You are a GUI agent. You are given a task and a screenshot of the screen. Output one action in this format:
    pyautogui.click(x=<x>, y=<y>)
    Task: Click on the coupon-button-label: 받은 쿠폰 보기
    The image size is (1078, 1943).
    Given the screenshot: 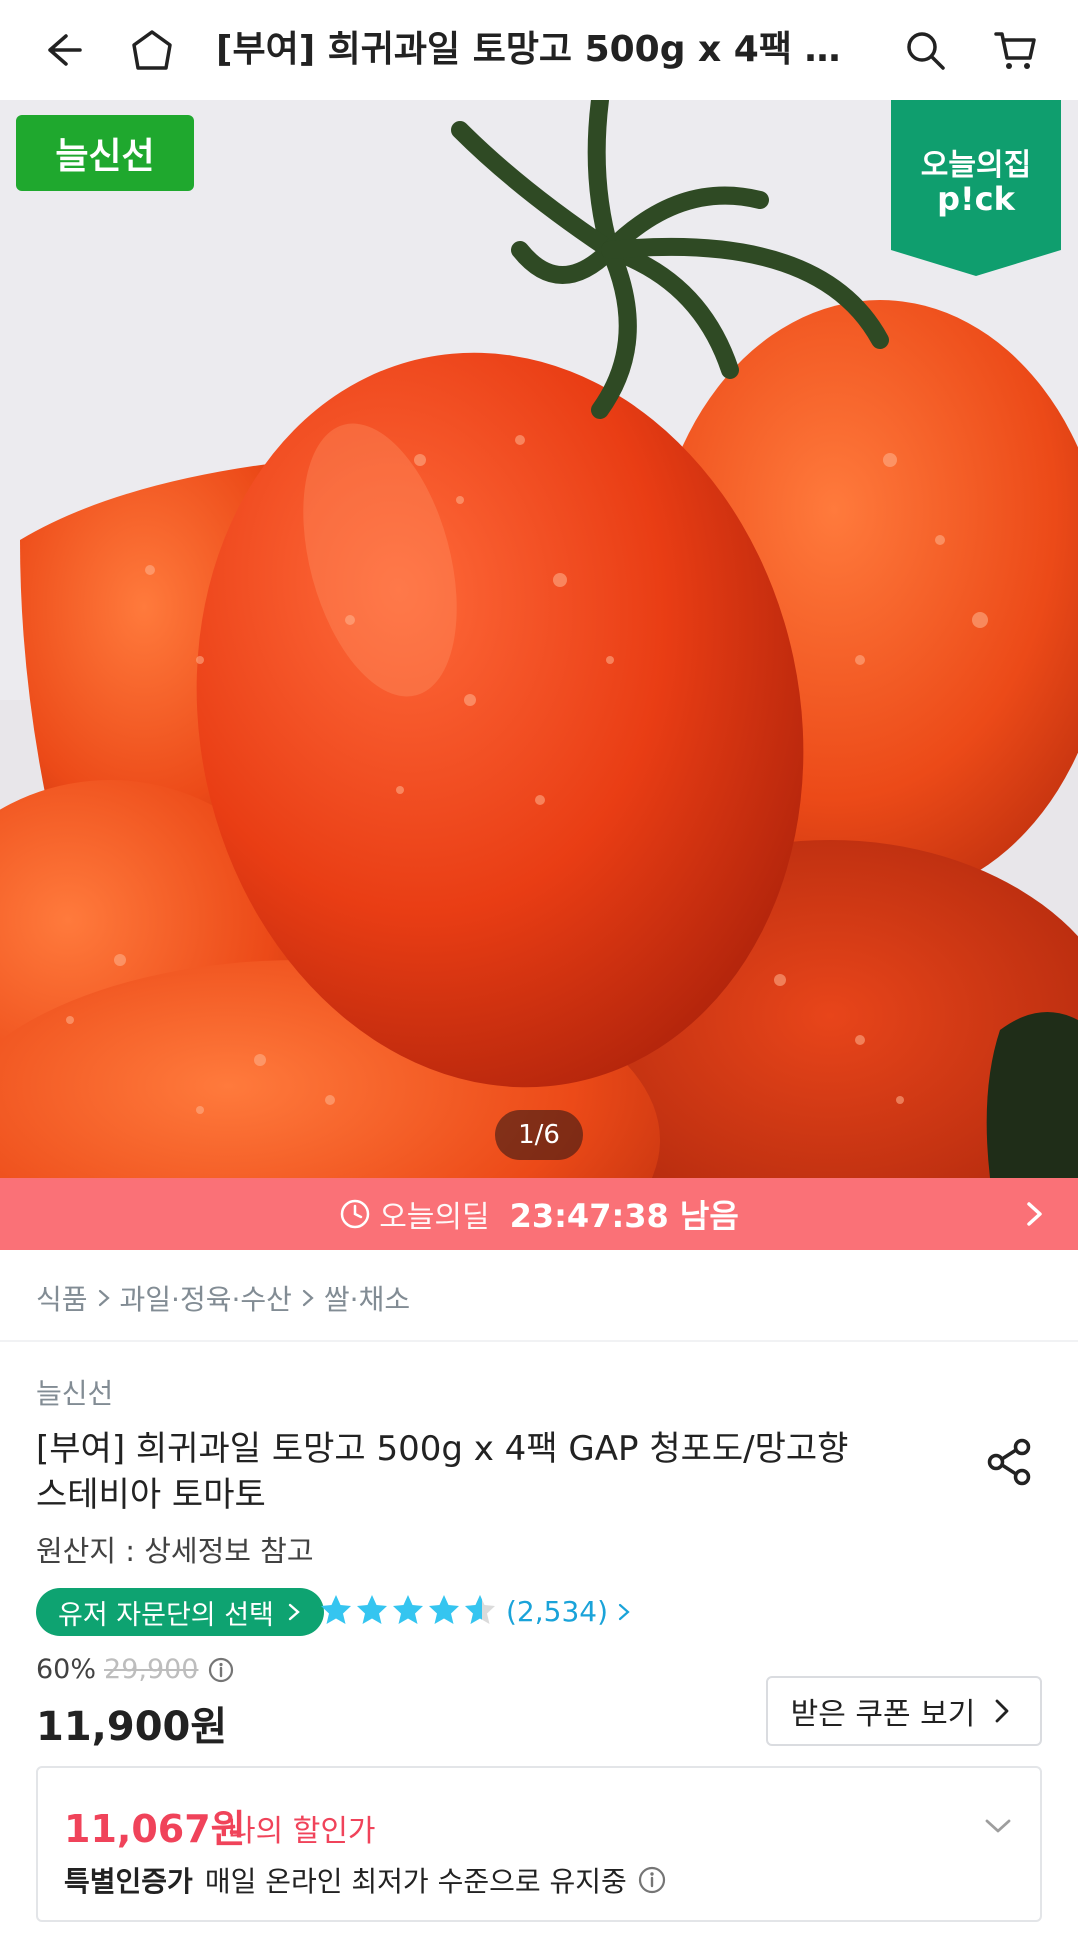 What is the action you would take?
    pyautogui.click(x=883, y=1714)
    